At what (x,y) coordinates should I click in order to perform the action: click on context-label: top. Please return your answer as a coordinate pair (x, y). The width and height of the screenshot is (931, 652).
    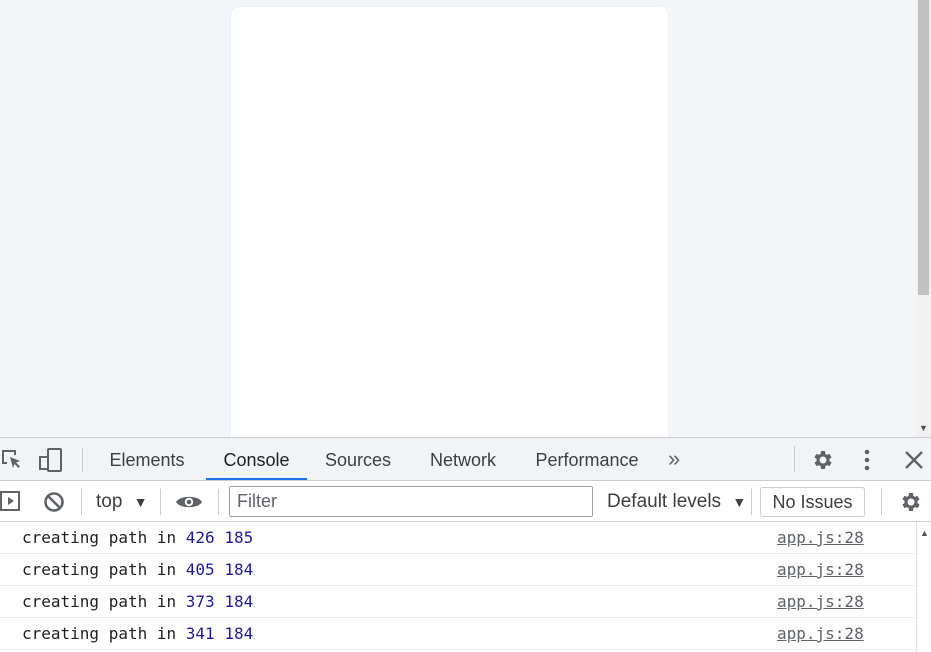
    Looking at the image, I should click on (109, 501).